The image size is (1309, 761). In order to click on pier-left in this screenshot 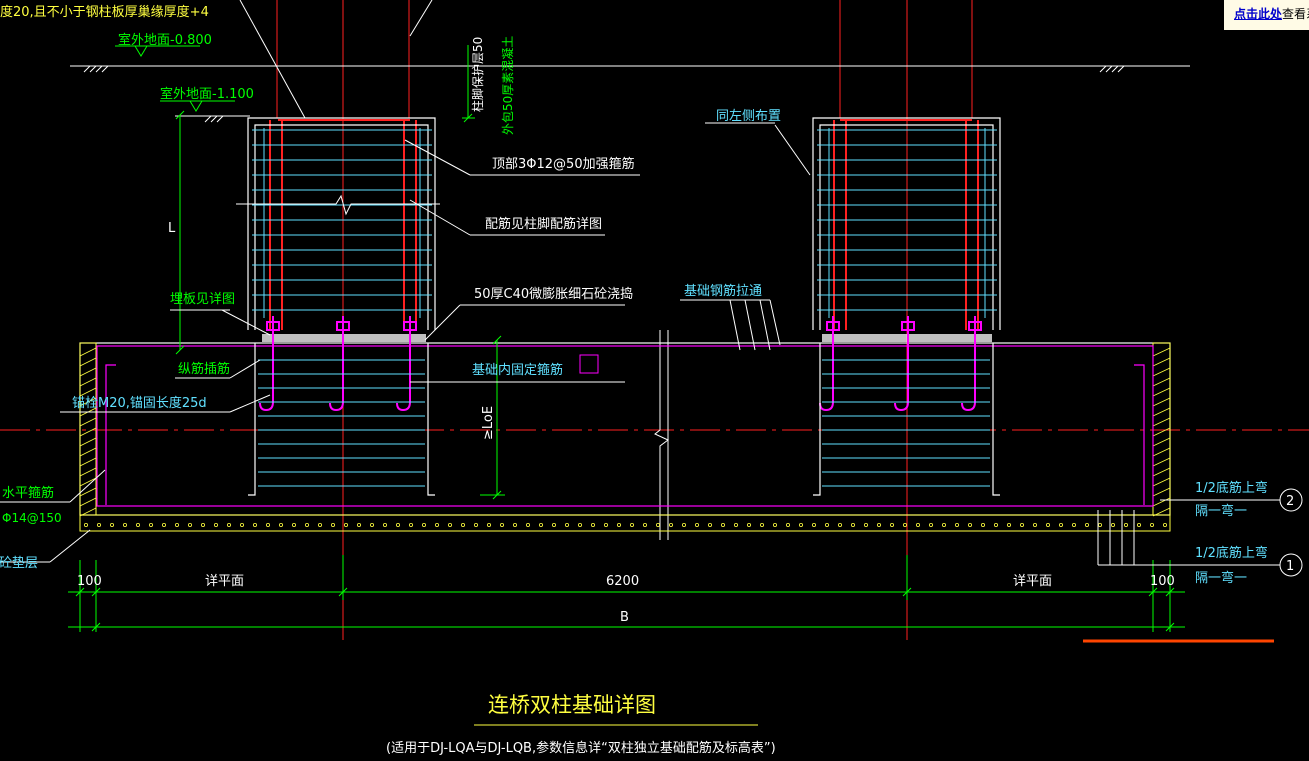, I will do `click(341, 223)`.